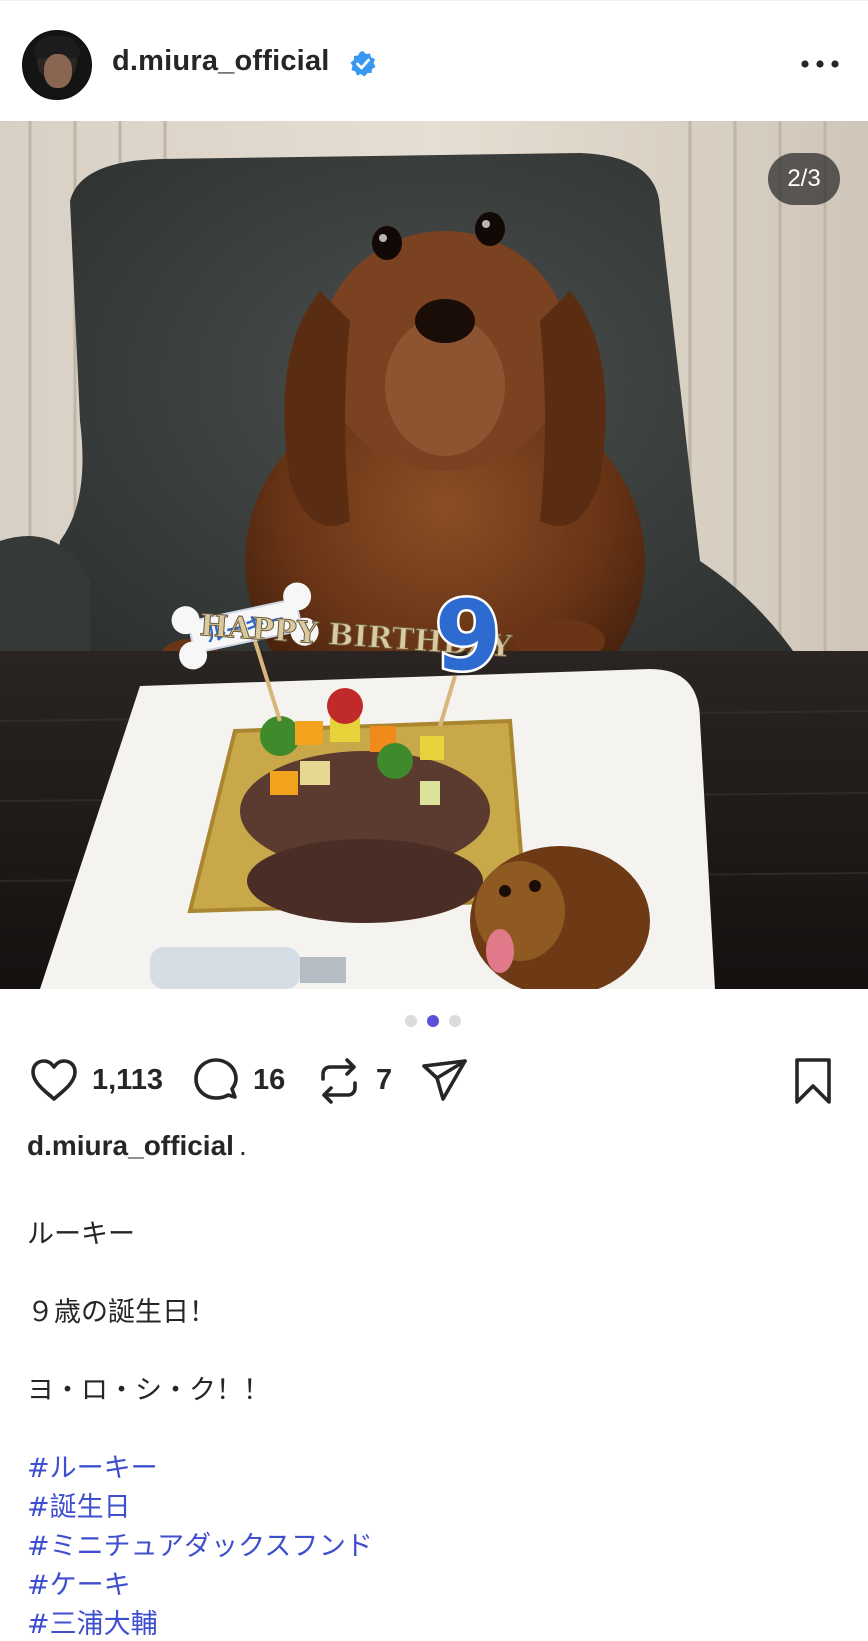  Describe the element at coordinates (79, 1582) in the screenshot. I see `hashtag-link: #ケーキ` at that location.